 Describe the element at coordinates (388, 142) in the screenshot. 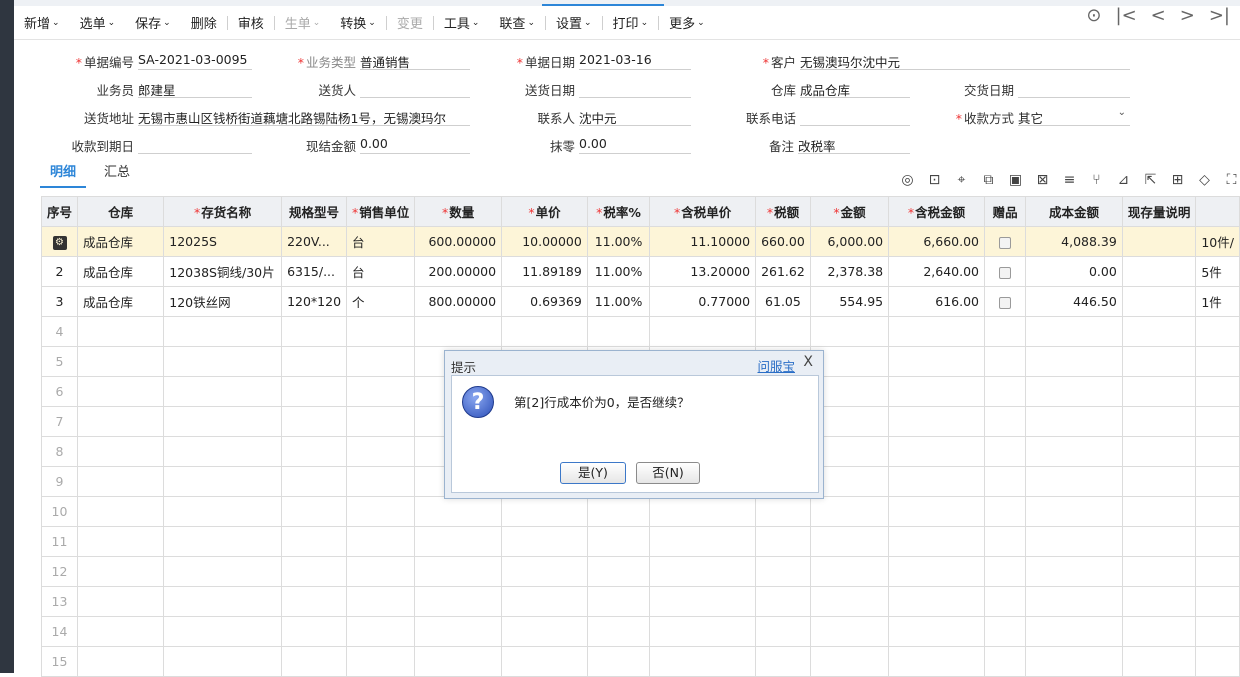

I see `cash-amount-field: 现结金额 0.00` at that location.